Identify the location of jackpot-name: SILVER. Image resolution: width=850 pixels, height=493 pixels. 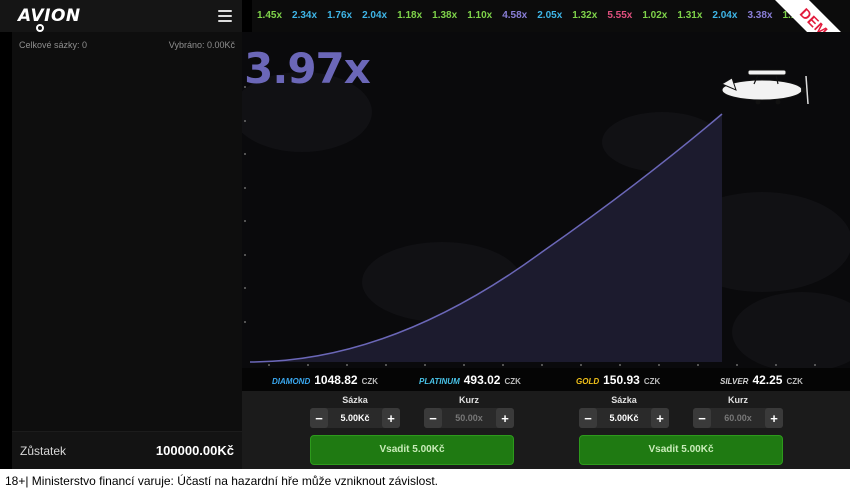
(734, 381).